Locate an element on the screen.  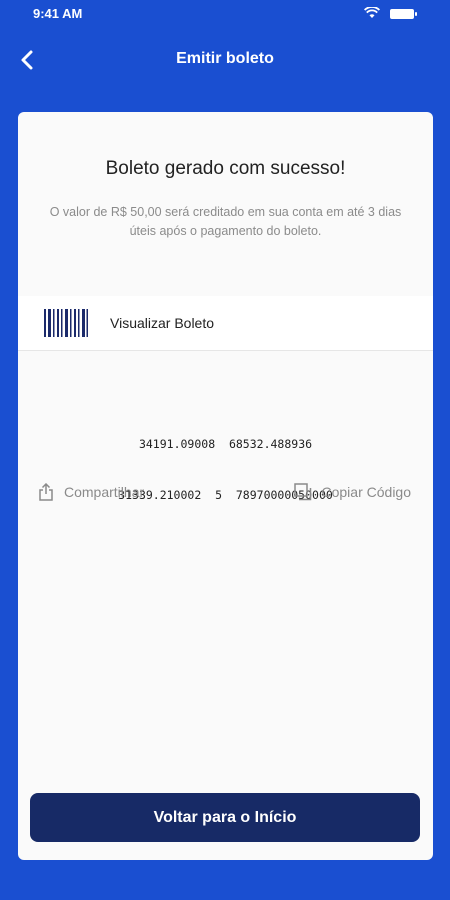
success-title: Boleto gerado com sucesso! is located at coordinates (225, 168).